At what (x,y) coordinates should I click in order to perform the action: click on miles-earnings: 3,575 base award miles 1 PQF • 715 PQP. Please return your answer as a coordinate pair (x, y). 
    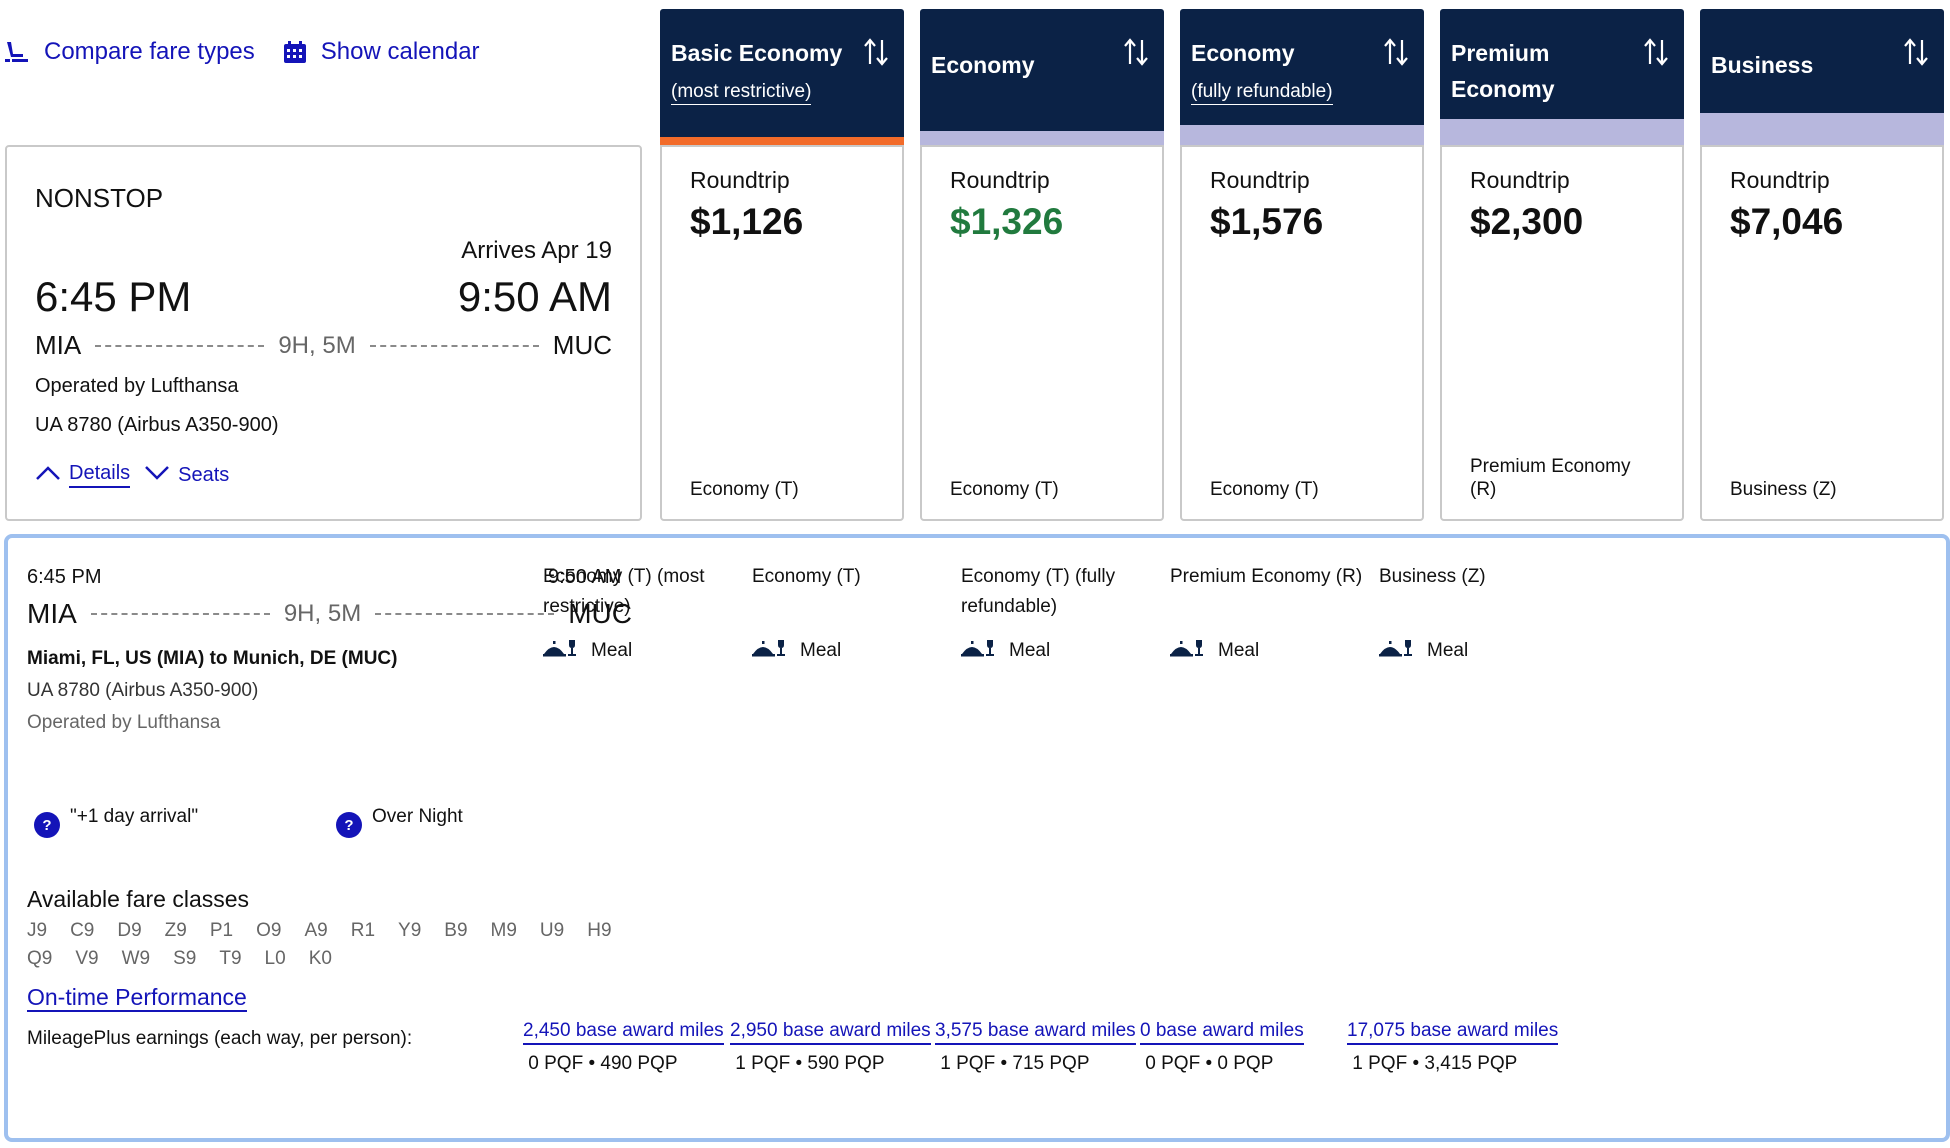
    Looking at the image, I should click on (1035, 1047).